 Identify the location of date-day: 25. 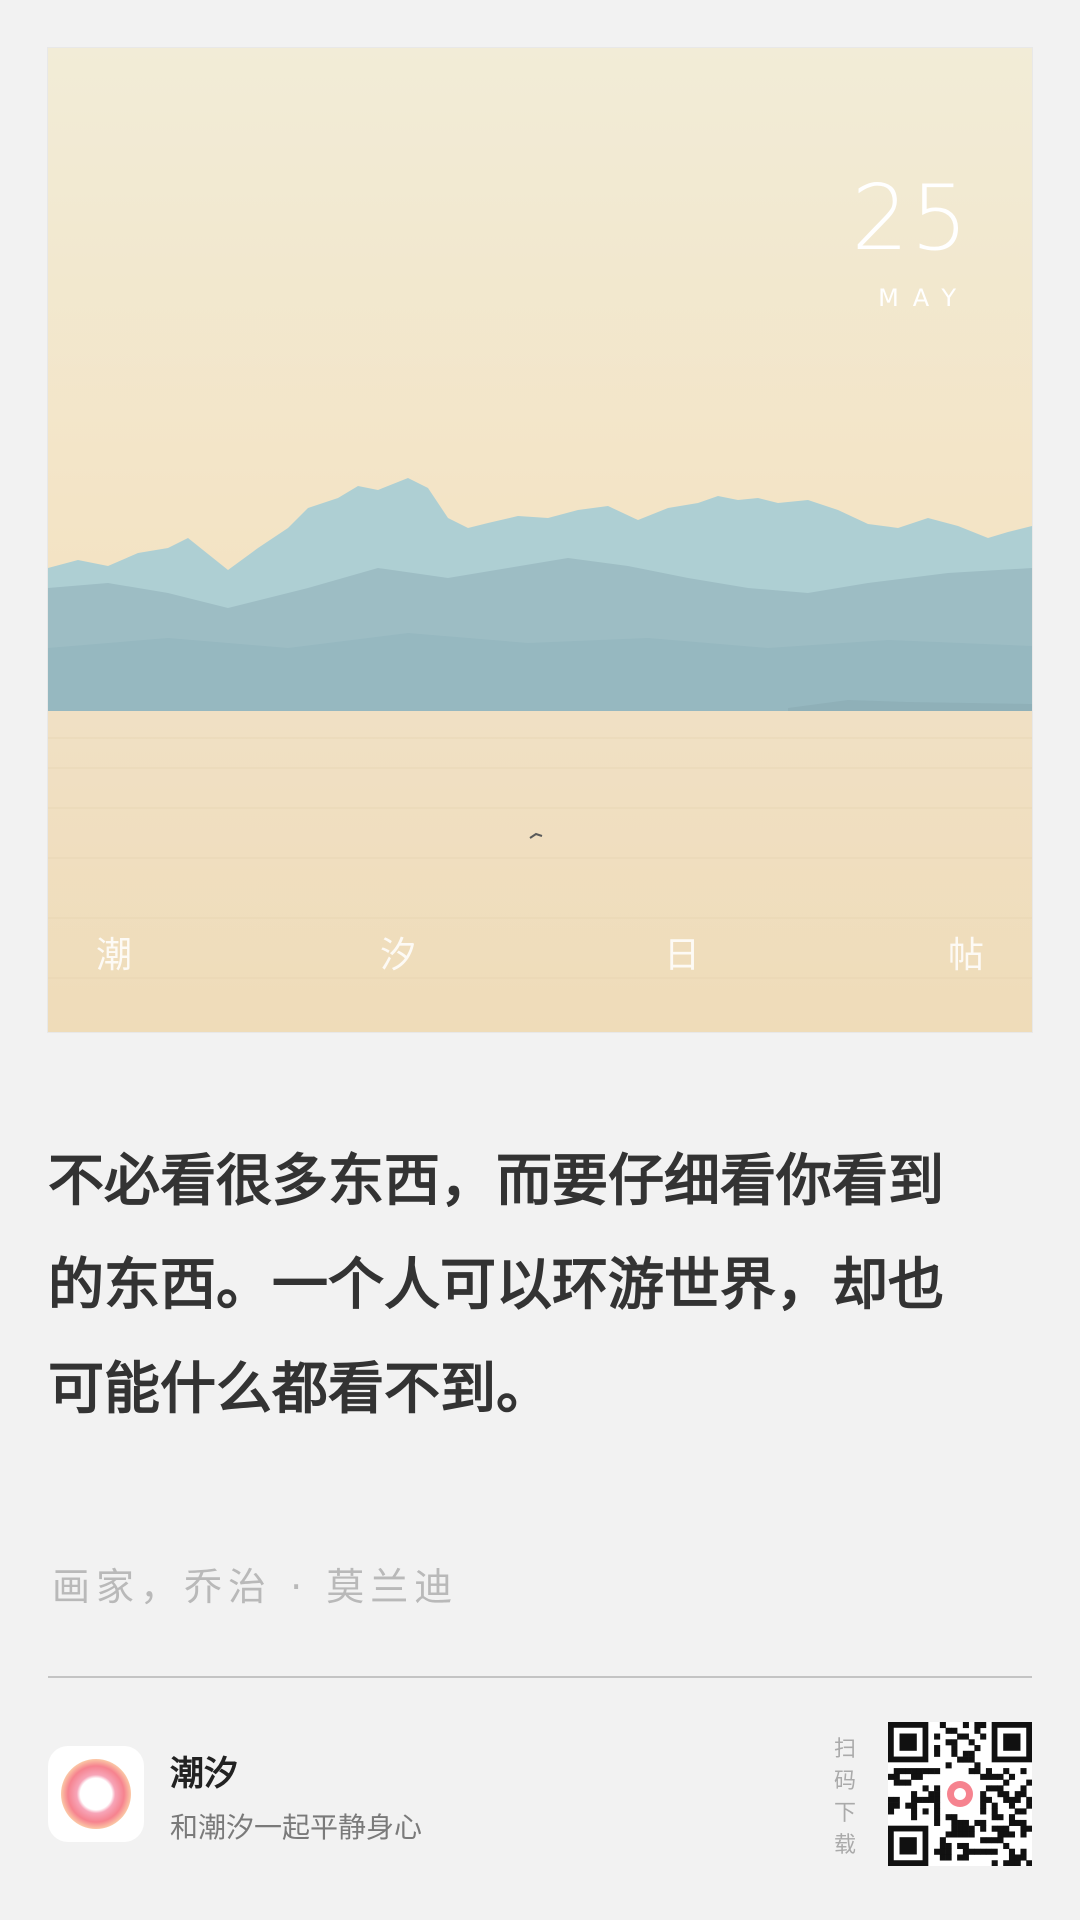
(910, 218).